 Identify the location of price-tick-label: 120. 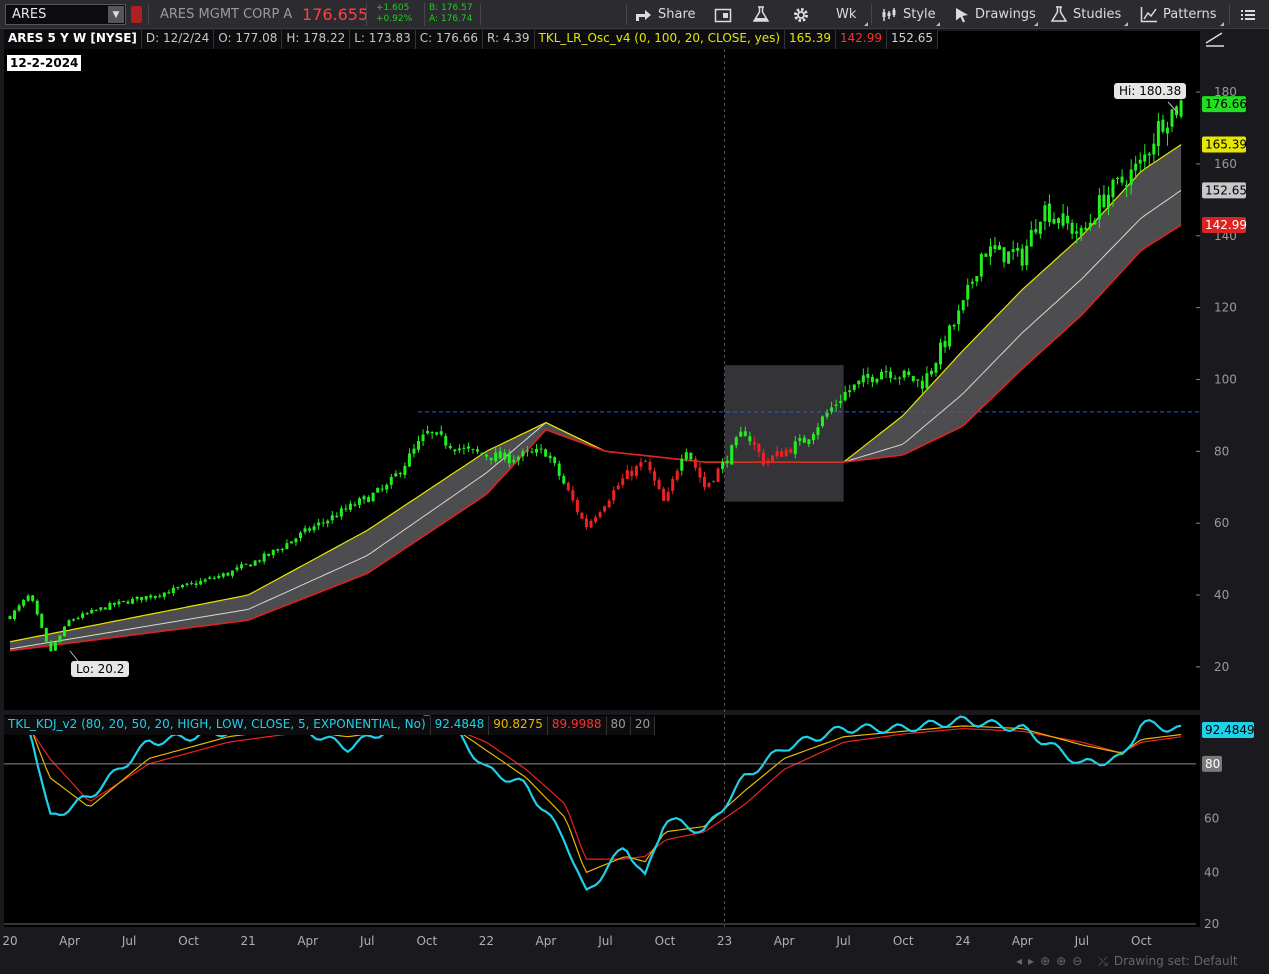
(1225, 308).